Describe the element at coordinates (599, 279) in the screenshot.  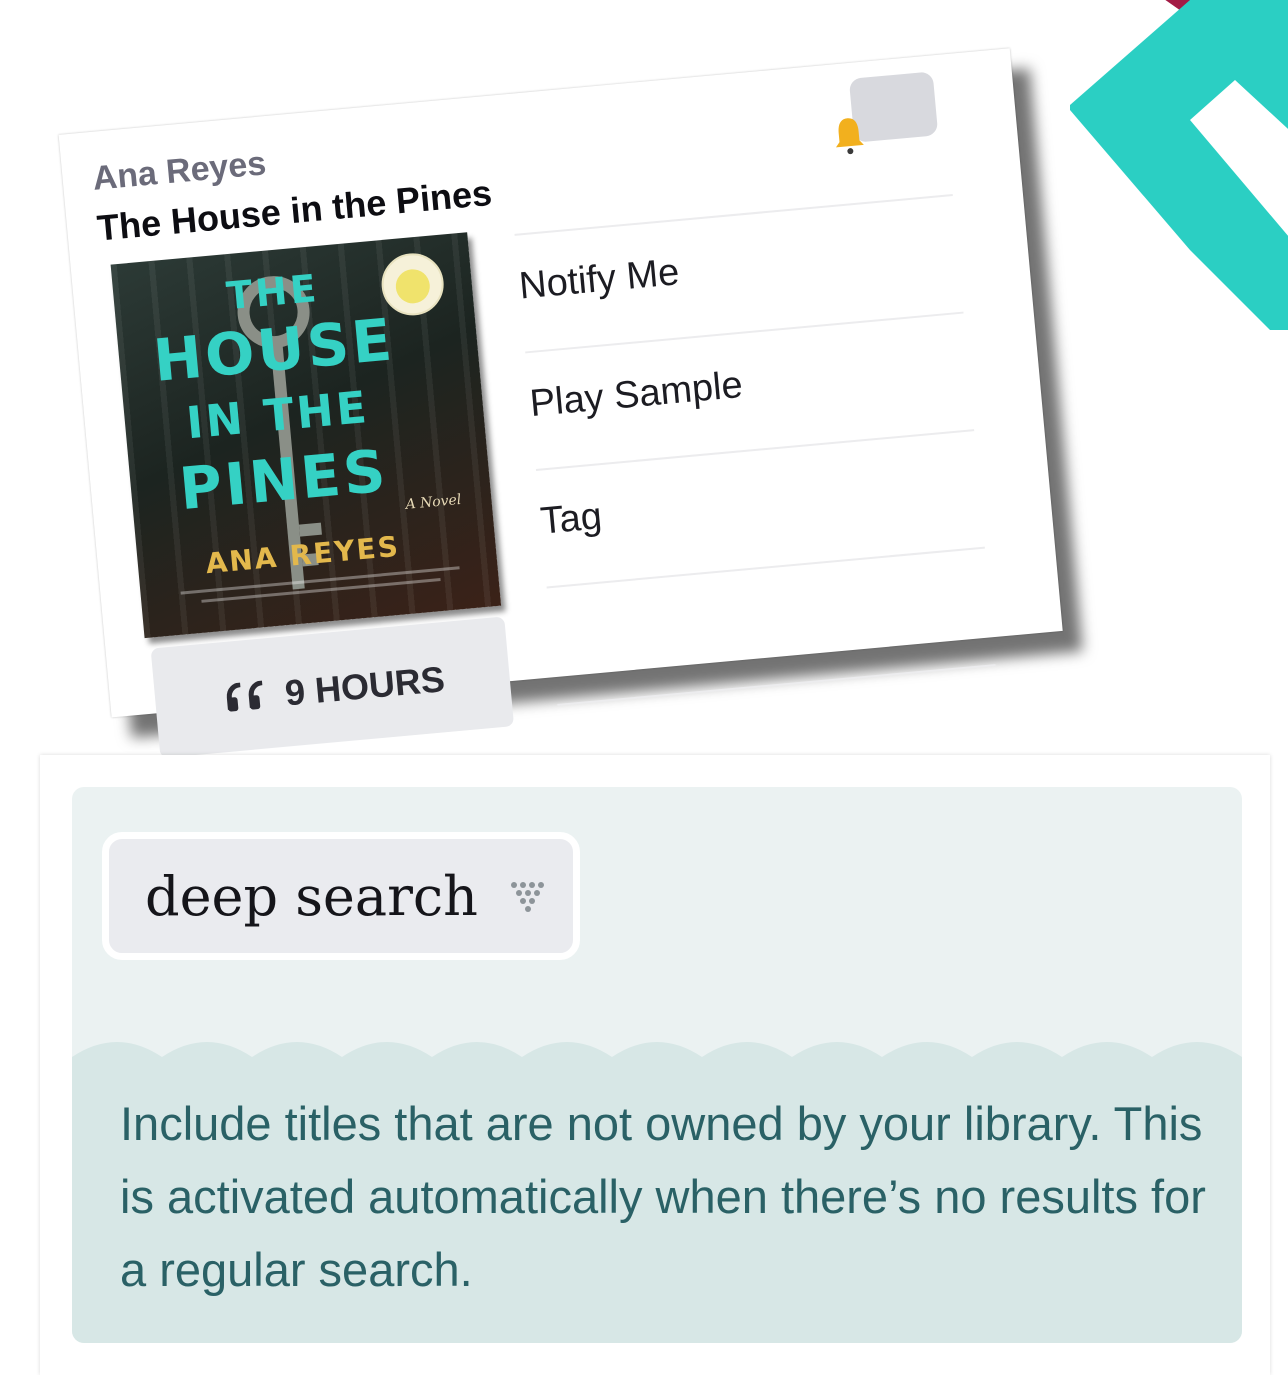
I see `notify-me-label: Notify Me` at that location.